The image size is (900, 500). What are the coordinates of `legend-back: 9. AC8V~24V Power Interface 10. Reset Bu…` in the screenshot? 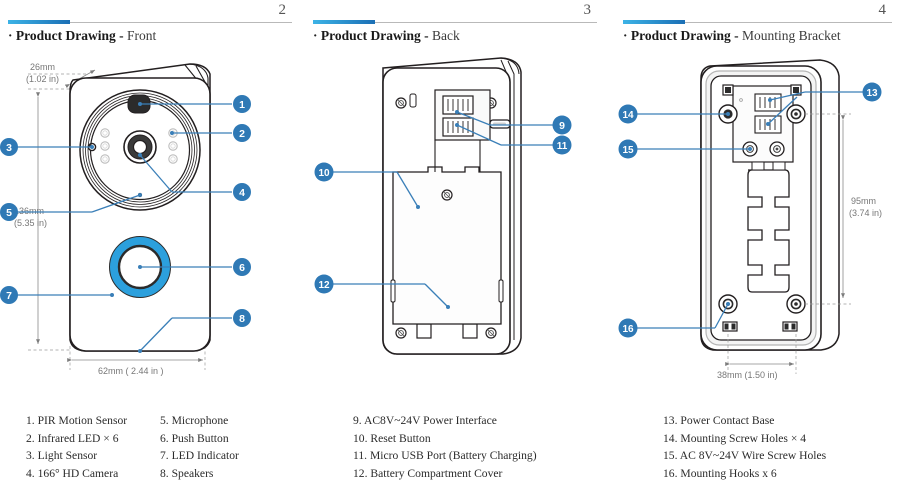 It's located at (445, 447).